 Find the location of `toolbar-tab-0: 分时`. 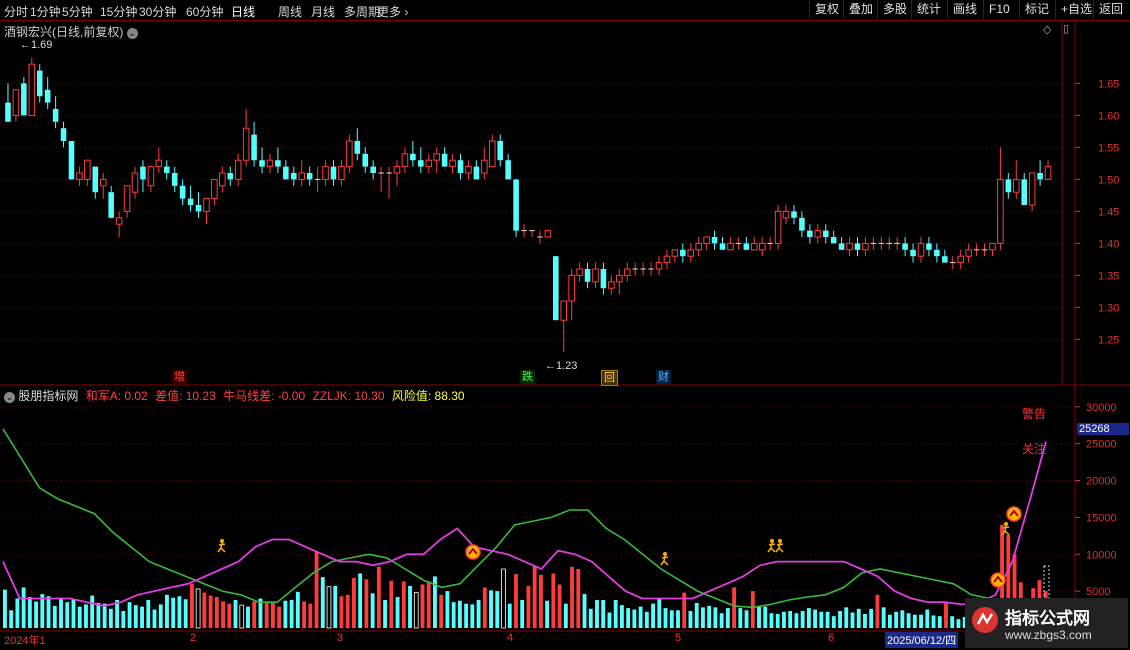

toolbar-tab-0: 分时 is located at coordinates (16, 11).